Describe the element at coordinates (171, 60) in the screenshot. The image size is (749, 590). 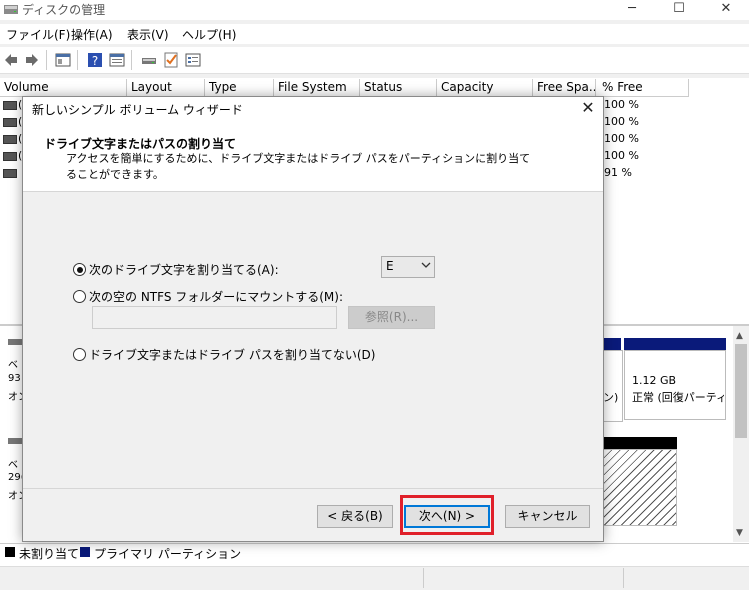
I see `checklist-icon` at that location.